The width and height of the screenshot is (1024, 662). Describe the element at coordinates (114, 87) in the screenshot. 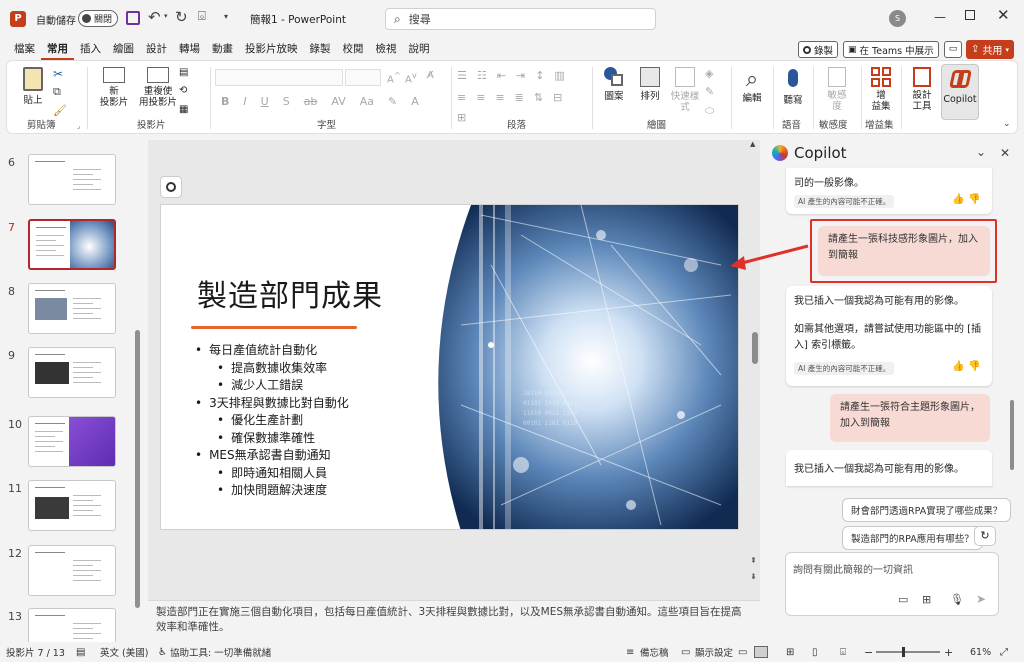

I see `new-slide-button: 新 投影片` at that location.